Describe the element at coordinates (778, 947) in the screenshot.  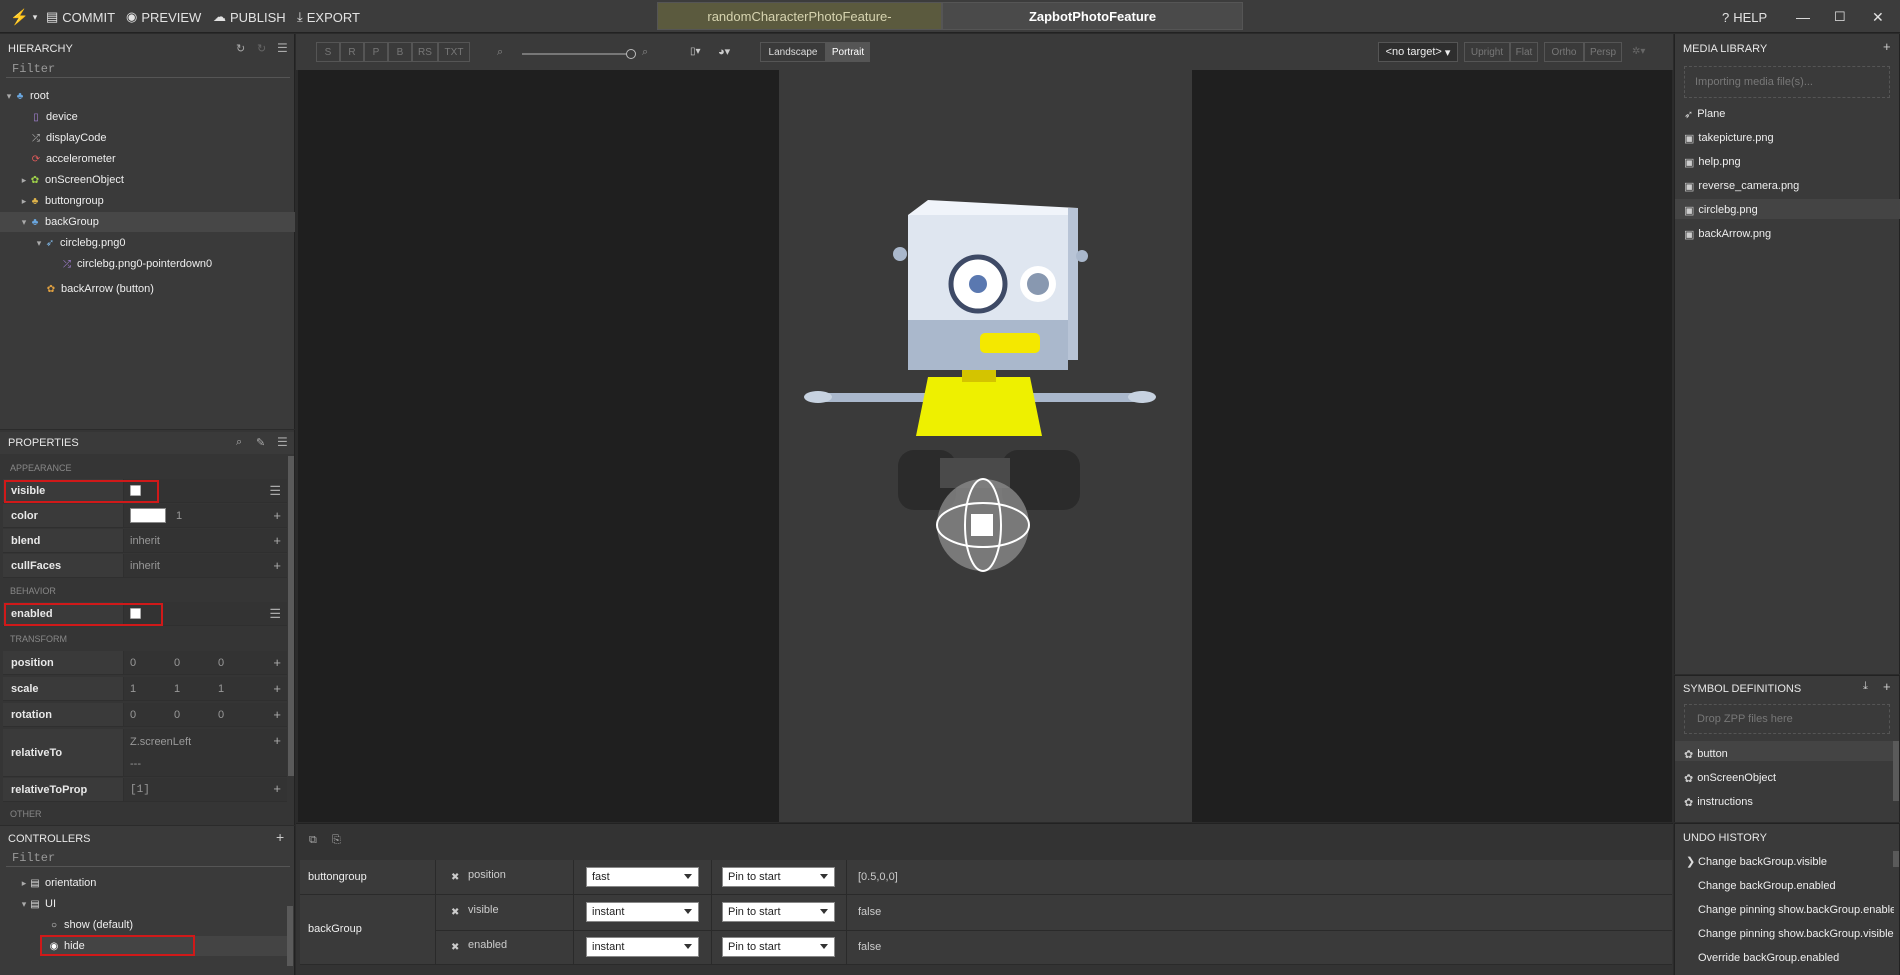
I see `pin-select-enabled: Pin to start` at that location.